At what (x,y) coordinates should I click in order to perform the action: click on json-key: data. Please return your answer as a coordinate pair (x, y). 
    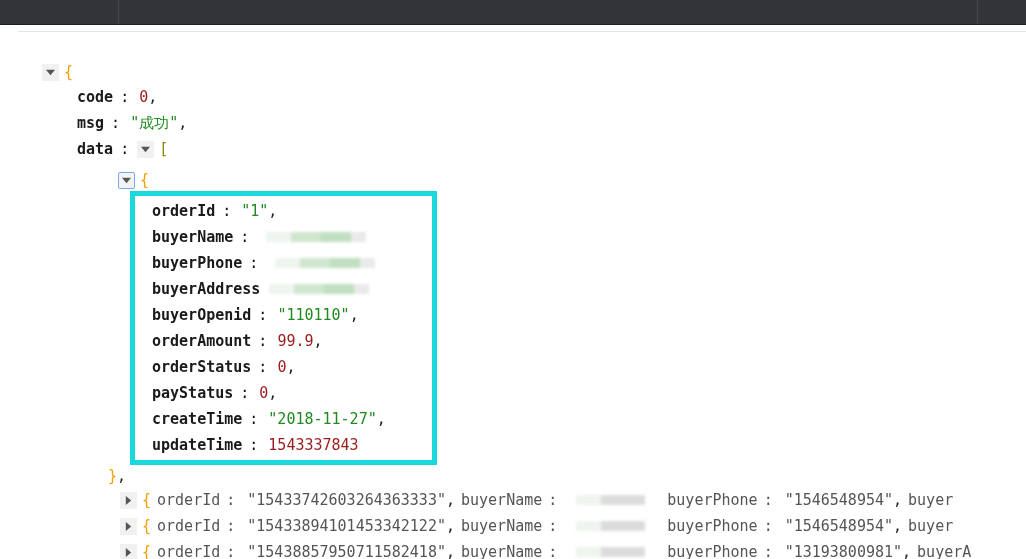
    Looking at the image, I should click on (95, 149).